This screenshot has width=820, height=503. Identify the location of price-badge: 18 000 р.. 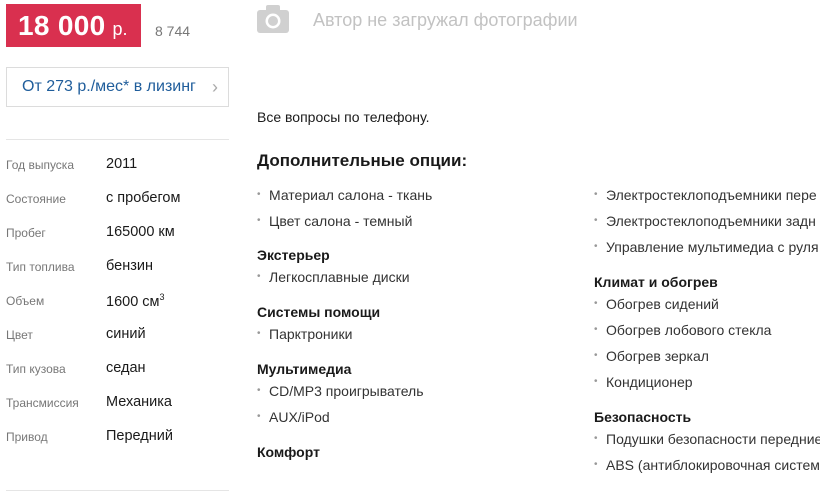
(73, 25).